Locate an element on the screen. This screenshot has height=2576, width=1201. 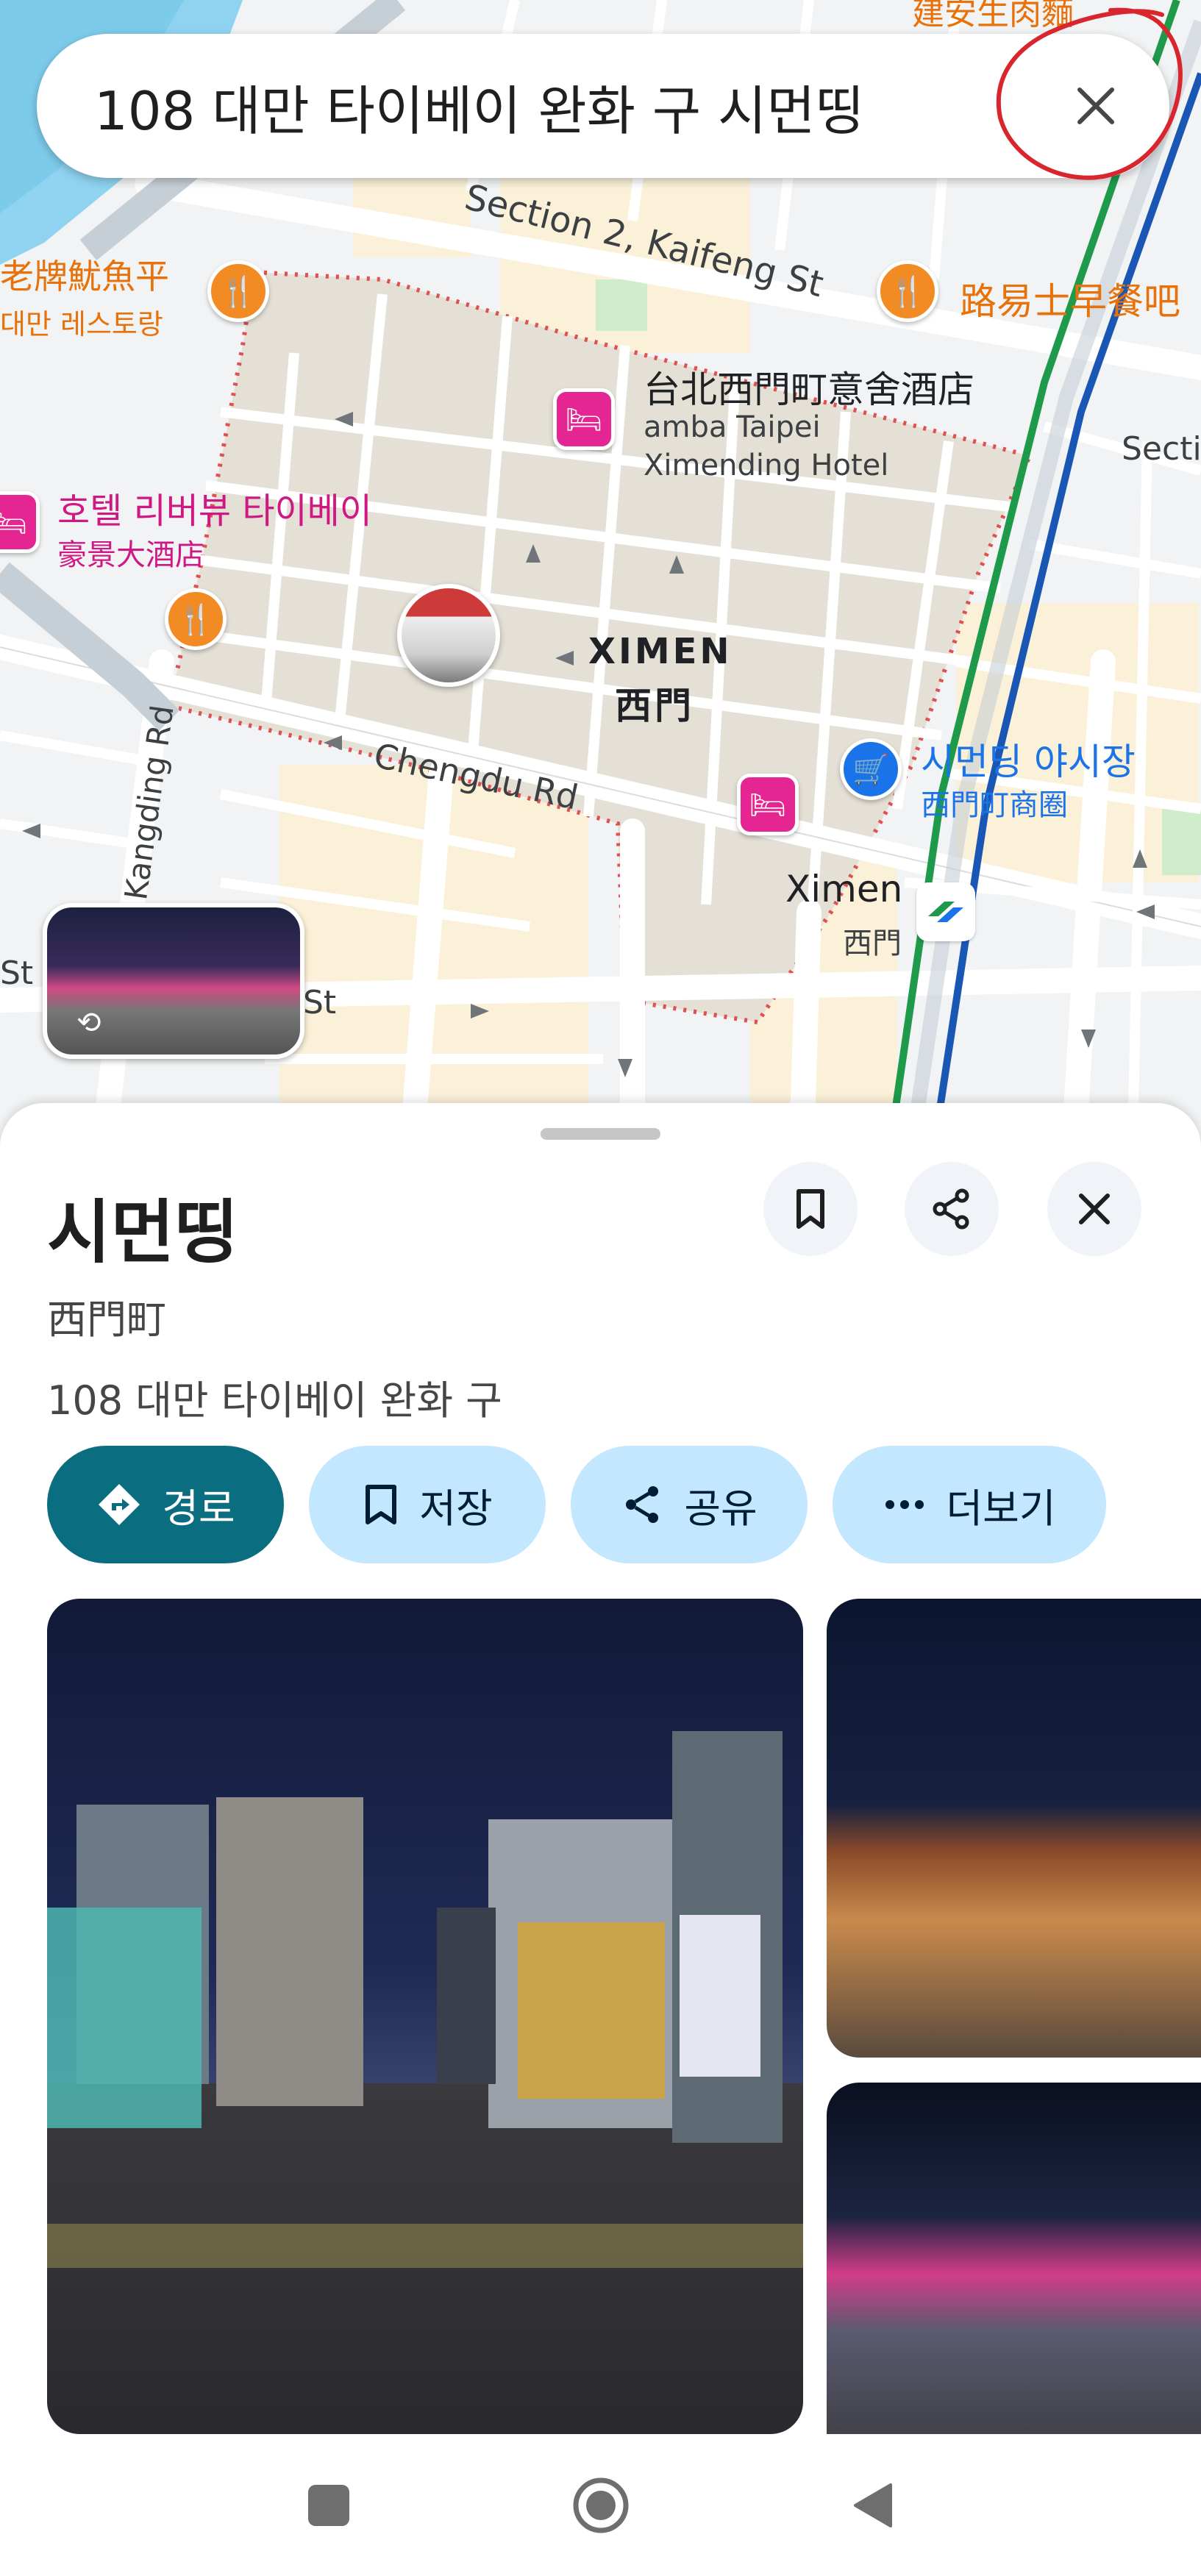
sheet-drag-handle is located at coordinates (601, 1134).